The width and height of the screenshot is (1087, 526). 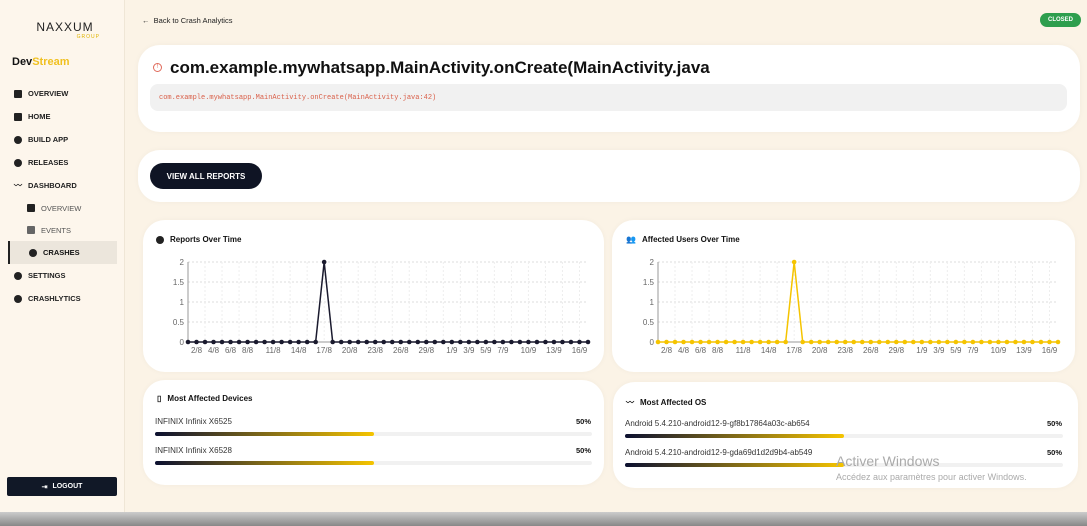 I want to click on nav-build-app: BUILD APP, so click(x=62, y=139).